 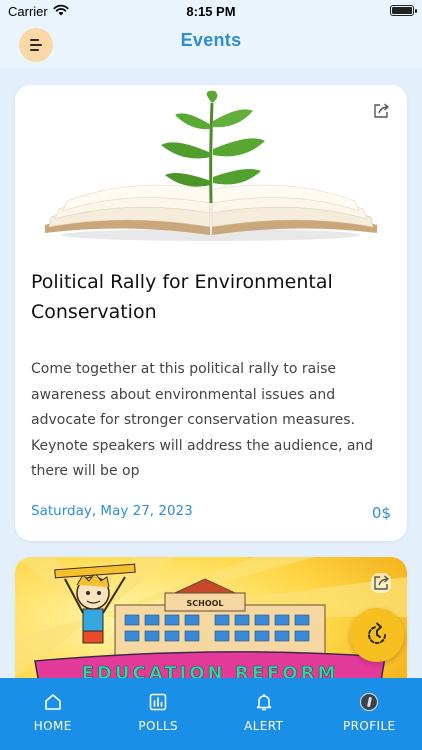 I want to click on app-header: Events, so click(x=211, y=46).